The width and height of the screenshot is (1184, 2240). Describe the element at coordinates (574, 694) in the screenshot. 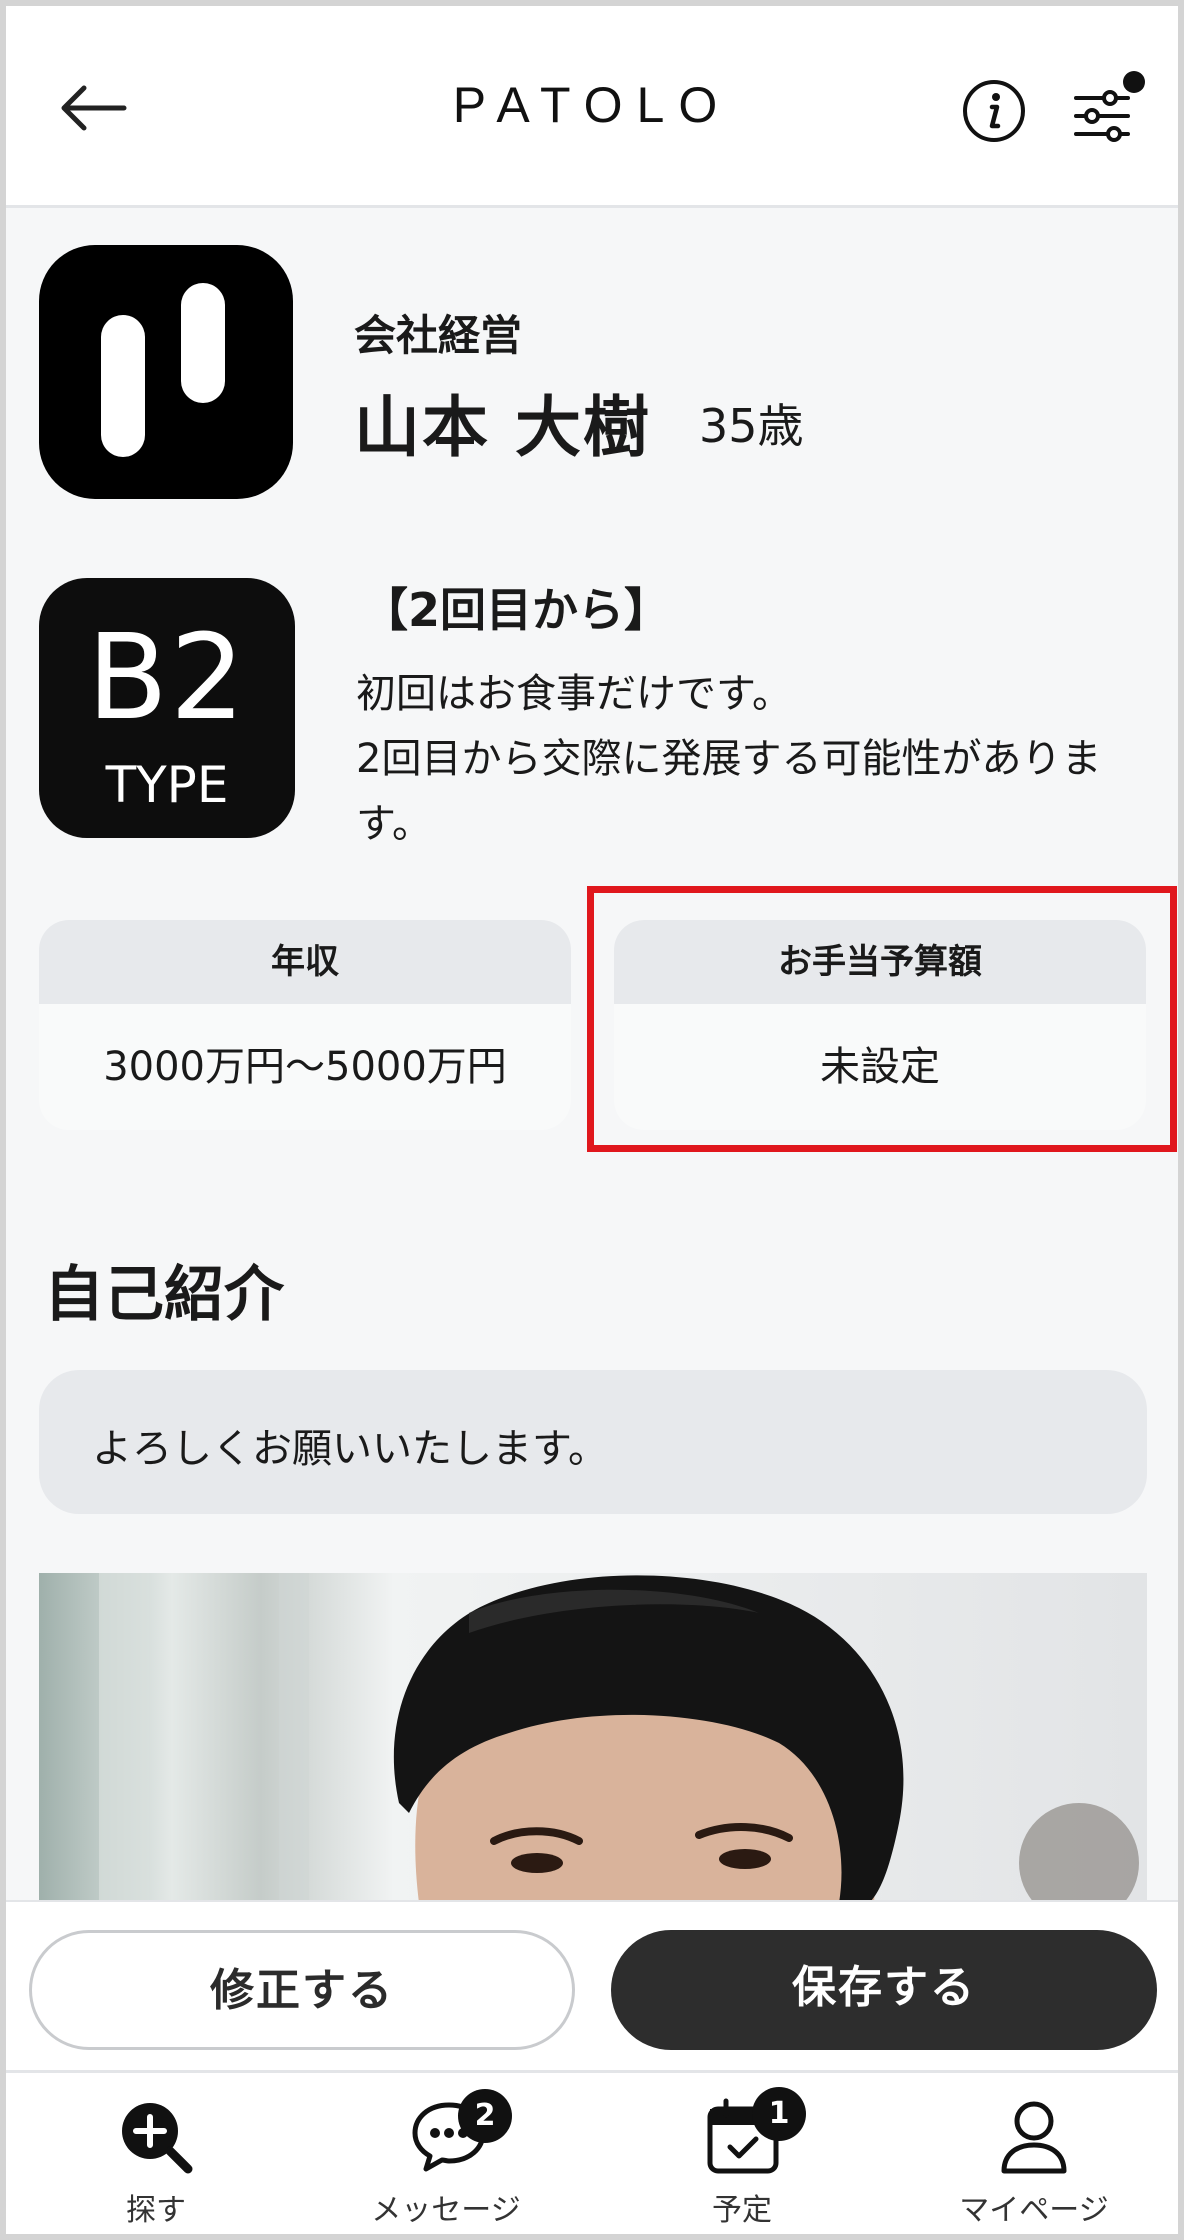

I see `type-description-line: 初回はお食事だけです。` at that location.